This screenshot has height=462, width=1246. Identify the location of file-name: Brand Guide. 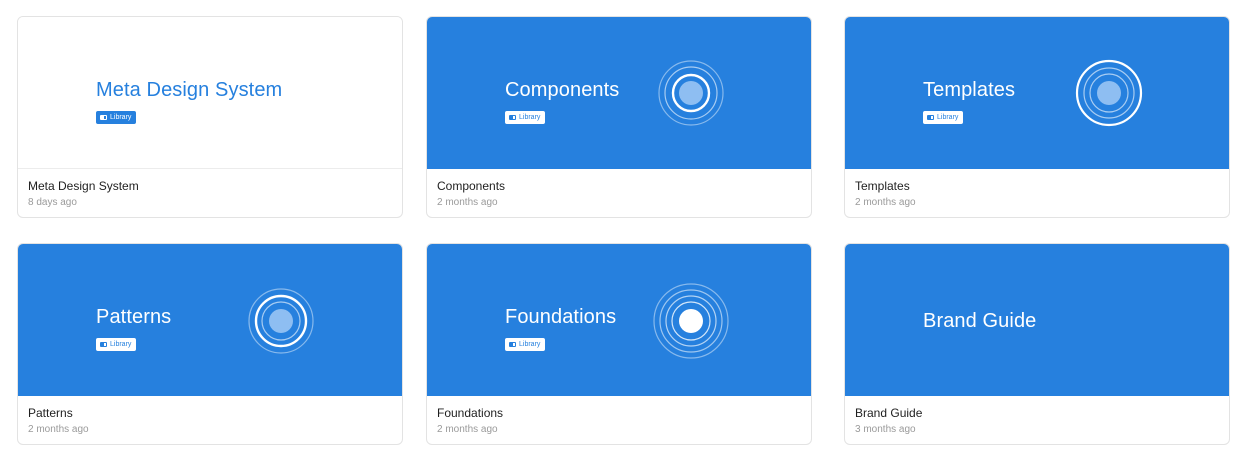
(889, 413).